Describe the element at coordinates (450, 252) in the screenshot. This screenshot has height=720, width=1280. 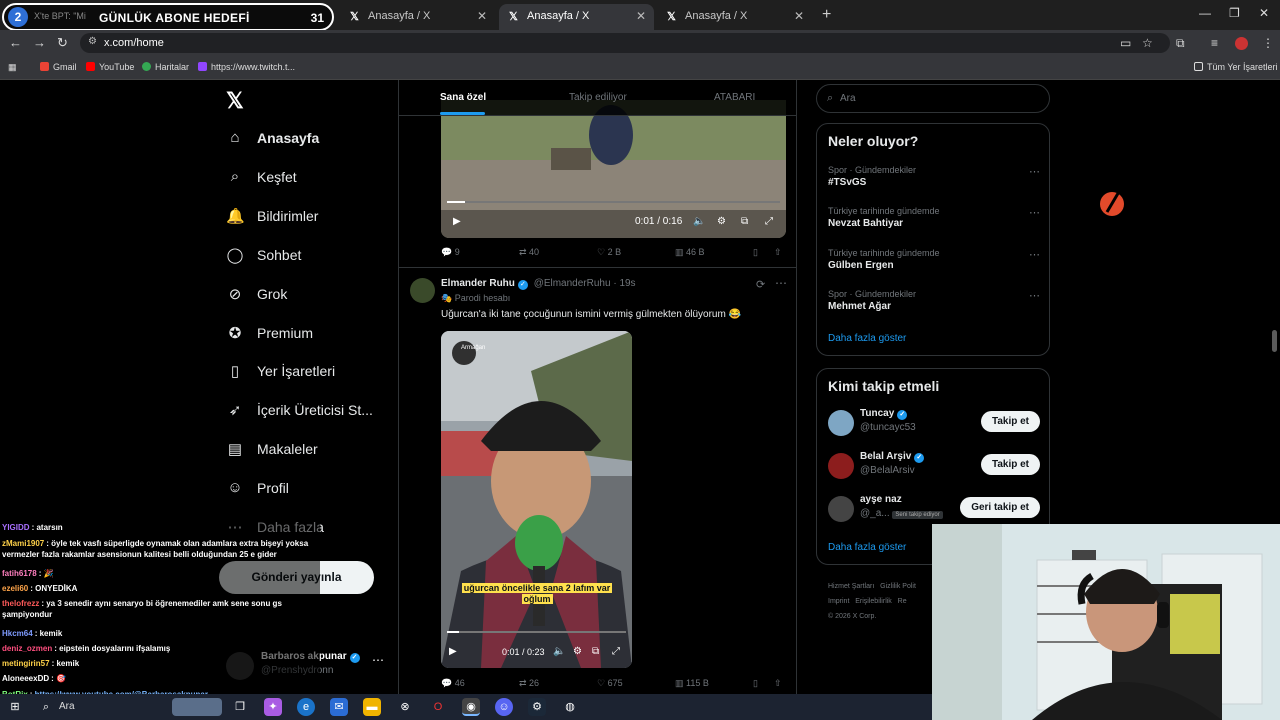
I see `reply-button: 💬 9` at that location.